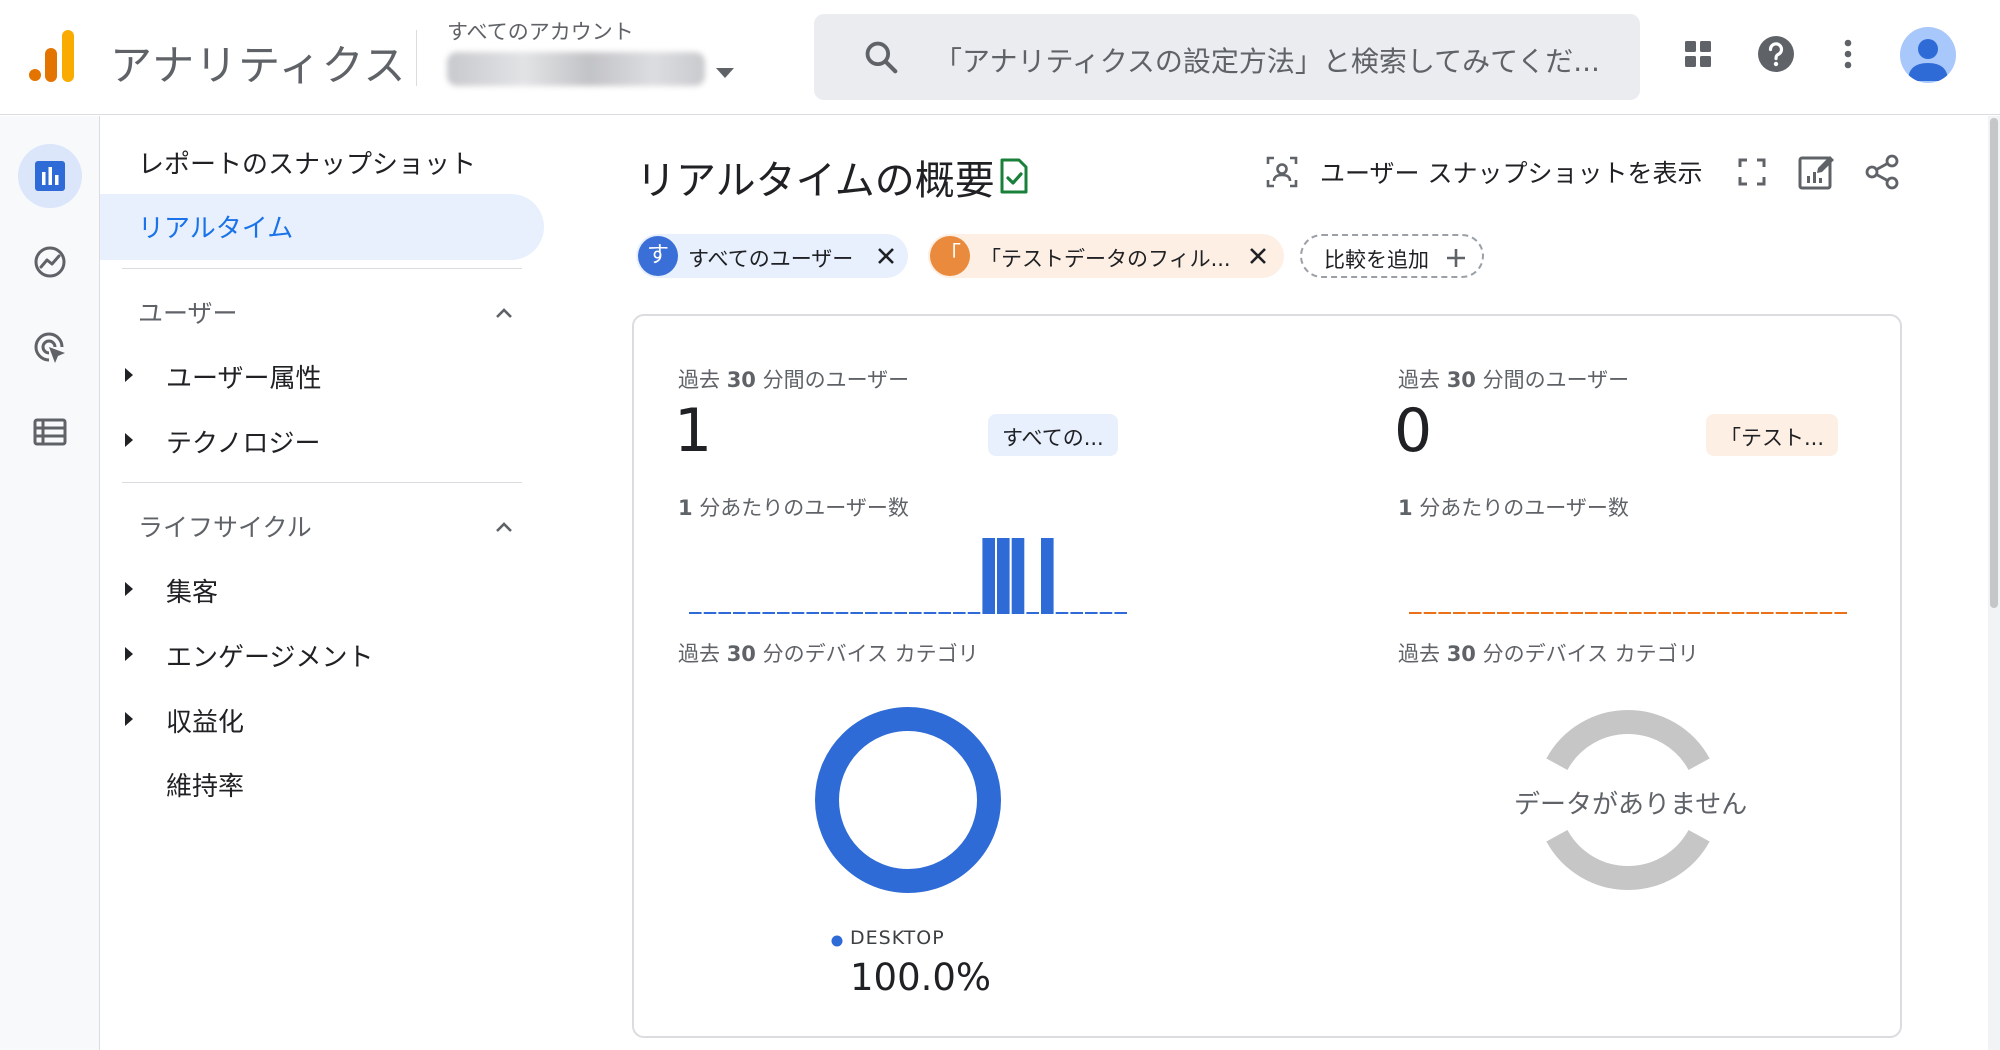 The height and width of the screenshot is (1050, 2000). What do you see at coordinates (50, 176) in the screenshot?
I see `rail-reports` at bounding box center [50, 176].